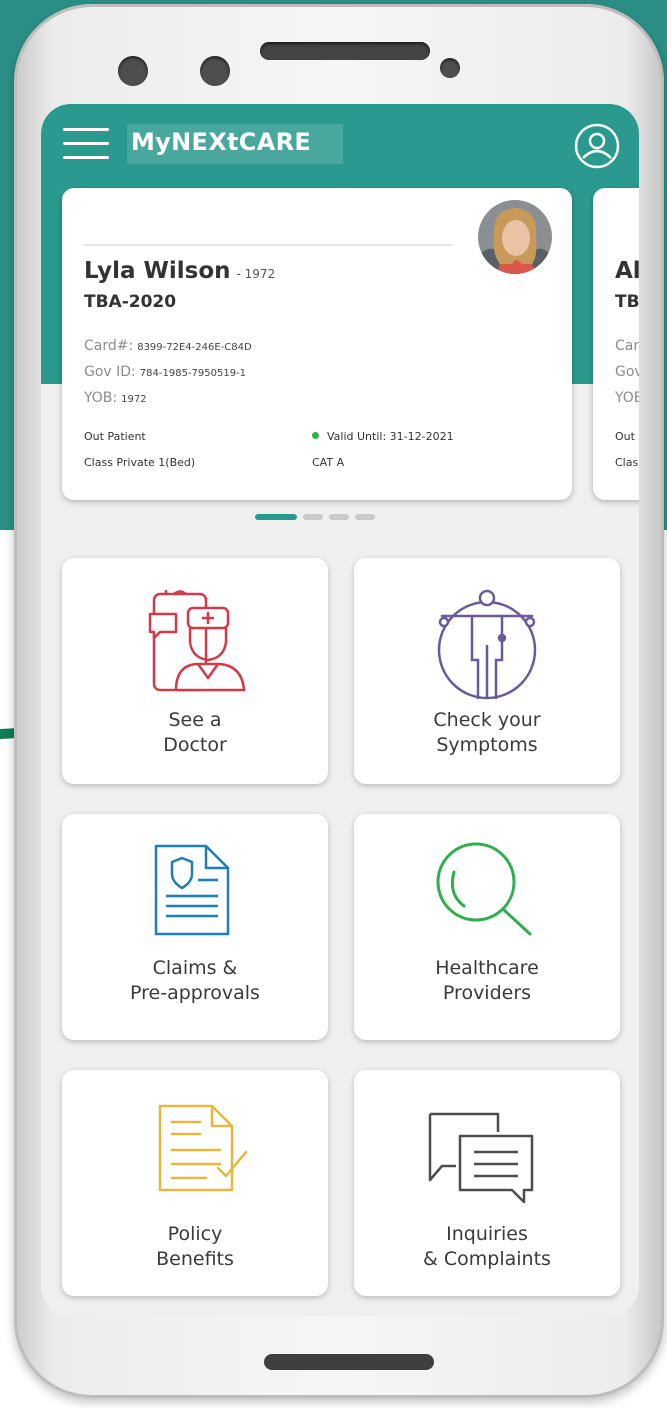  I want to click on inquiries-complaints-tile: Inquiries & Complaints, so click(487, 1183).